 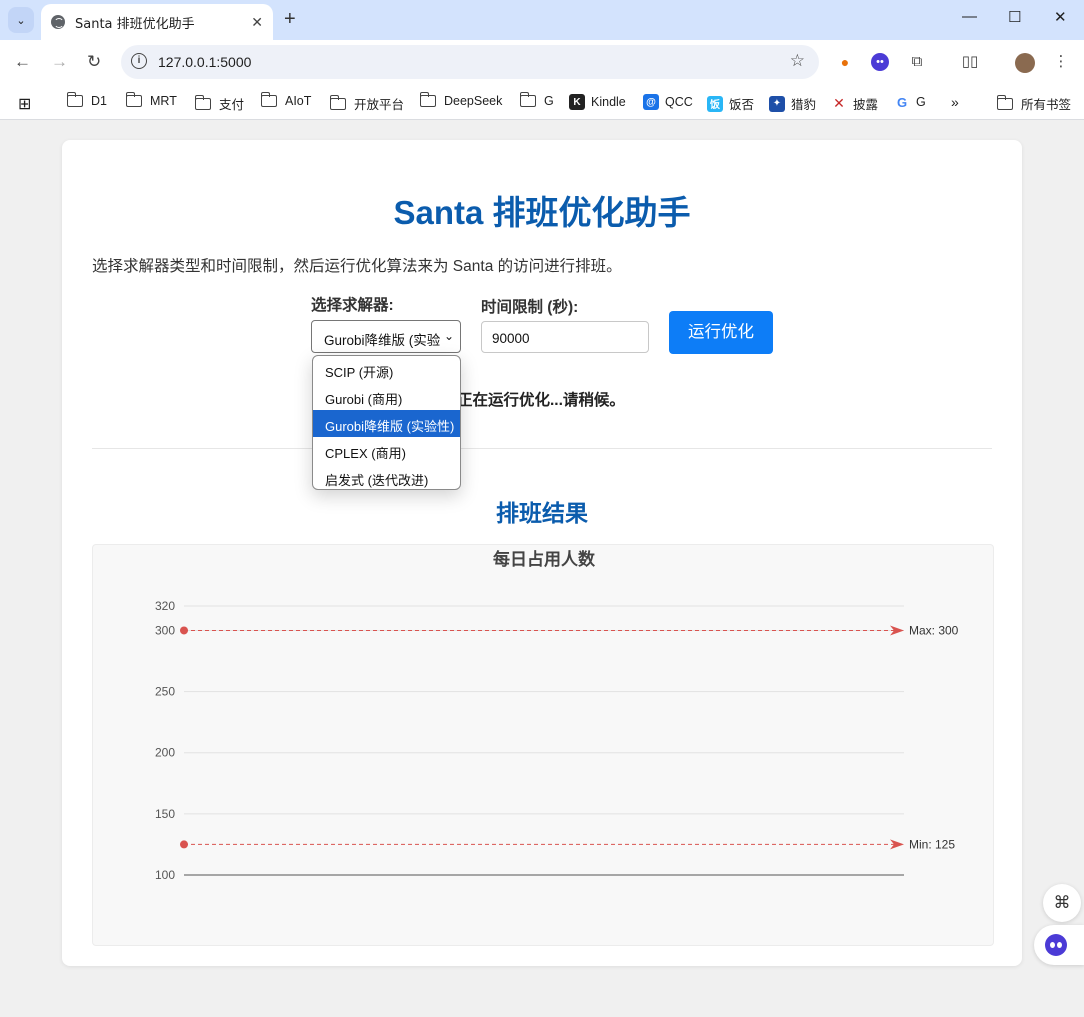 What do you see at coordinates (1062, 903) in the screenshot?
I see `command-shortcut-icon: ⌘` at bounding box center [1062, 903].